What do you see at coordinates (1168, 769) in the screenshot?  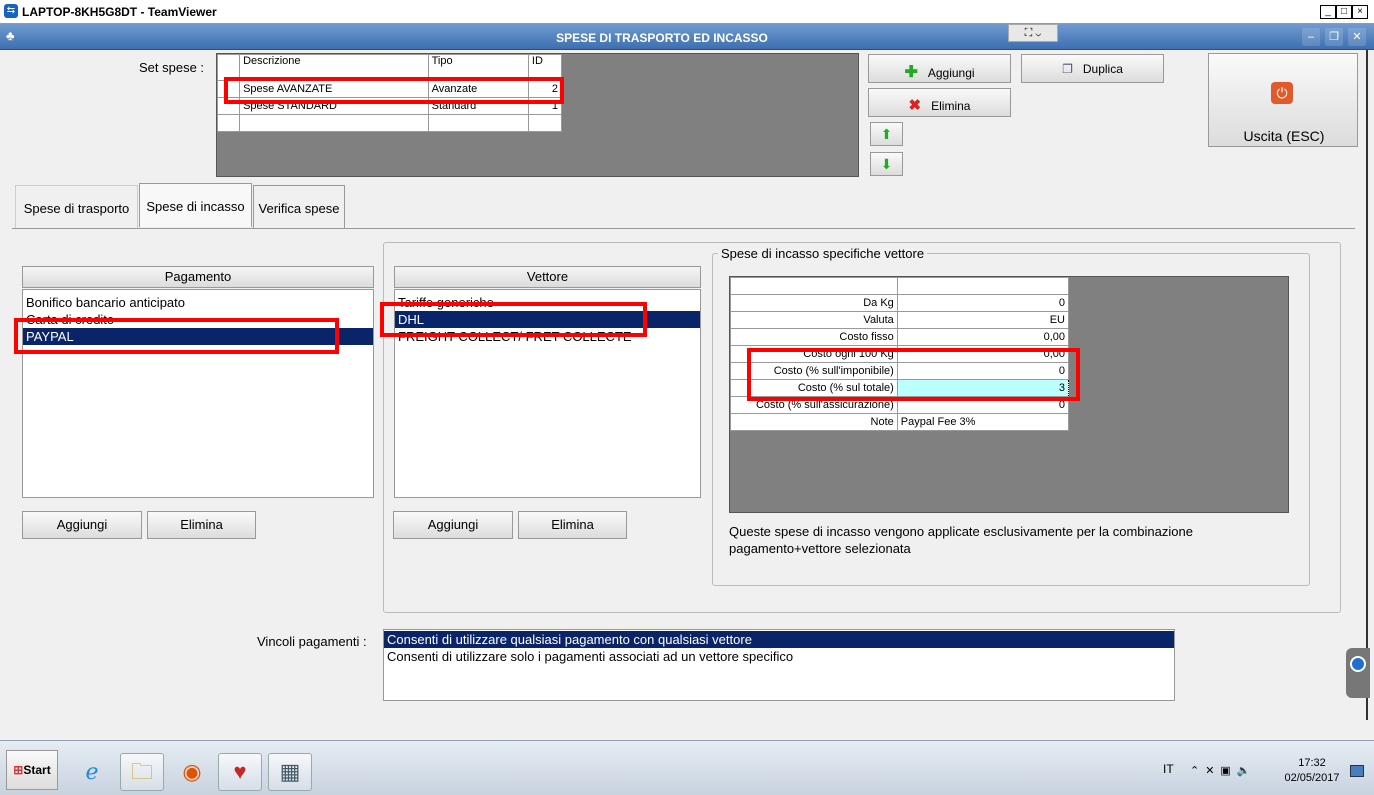 I see `language-indicator: IT` at bounding box center [1168, 769].